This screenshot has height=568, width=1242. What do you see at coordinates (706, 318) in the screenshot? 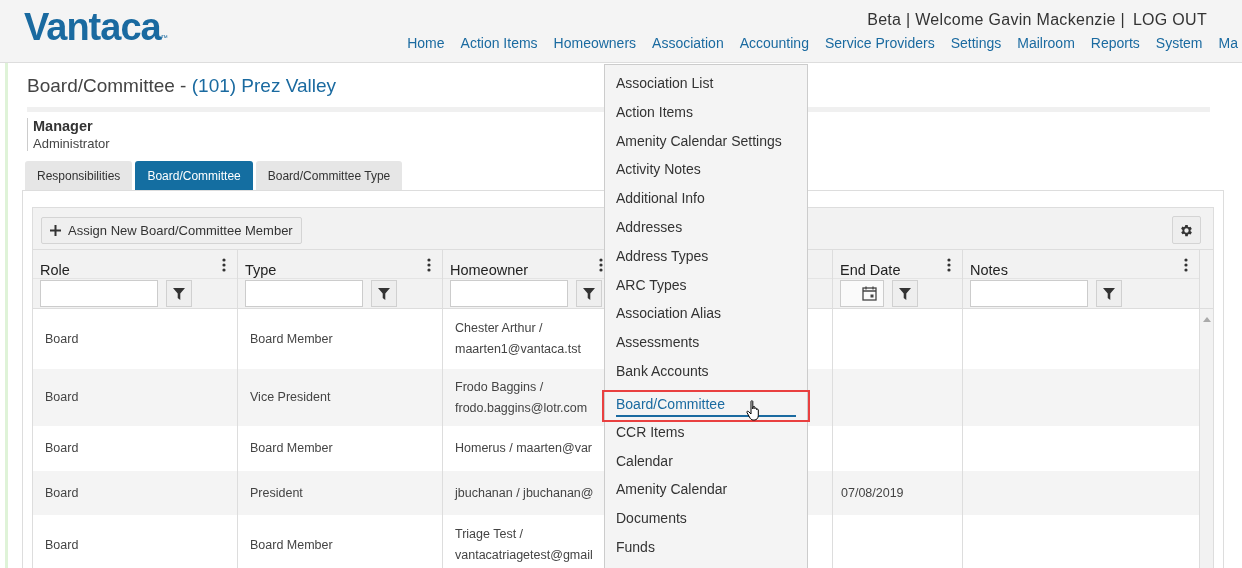
I see `menu-item: Association Alias` at bounding box center [706, 318].